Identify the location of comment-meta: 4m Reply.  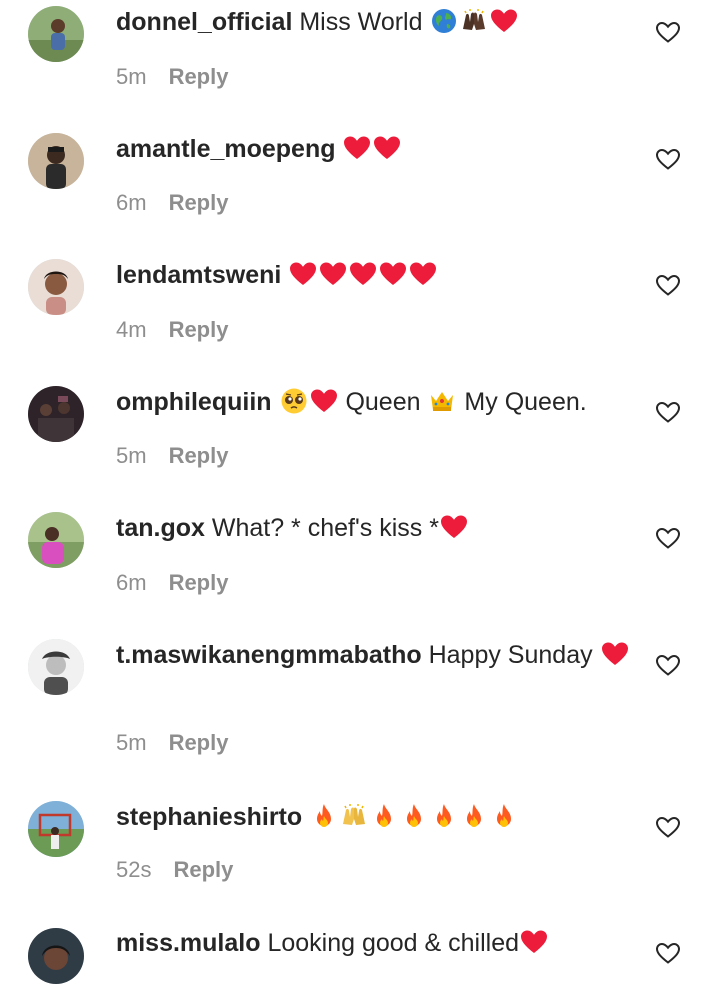
(172, 330).